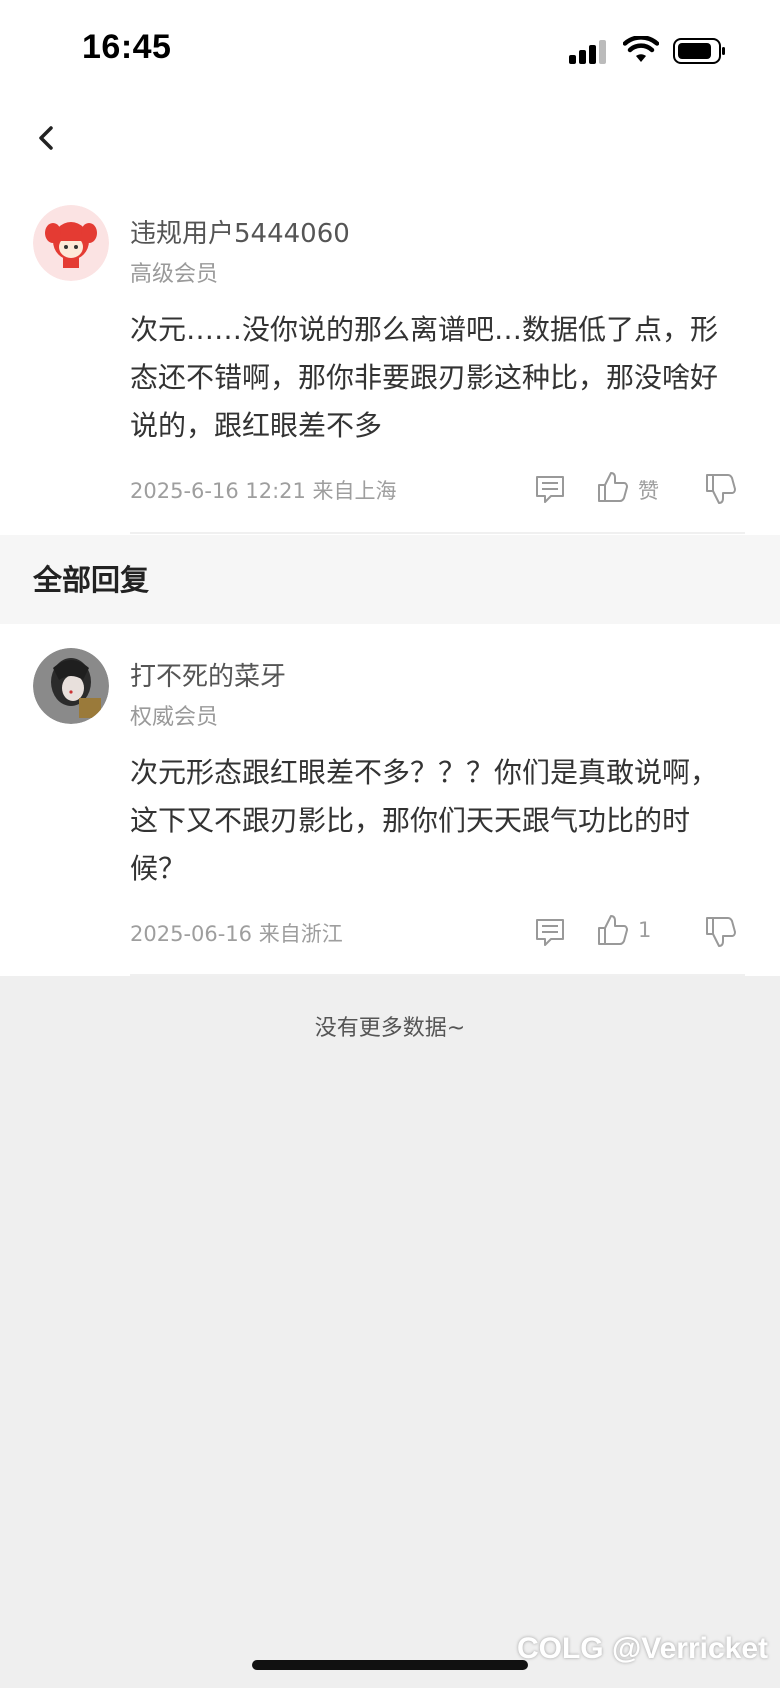  Describe the element at coordinates (721, 932) in the screenshot. I see `reply-thumbs-down-icon` at that location.